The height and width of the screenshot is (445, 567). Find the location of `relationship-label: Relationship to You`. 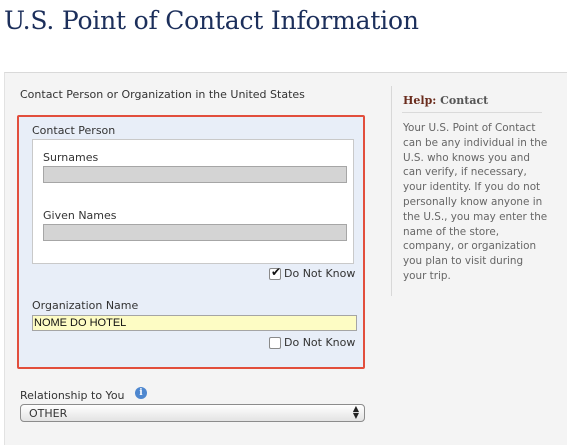

relationship-label: Relationship to You is located at coordinates (72, 395).